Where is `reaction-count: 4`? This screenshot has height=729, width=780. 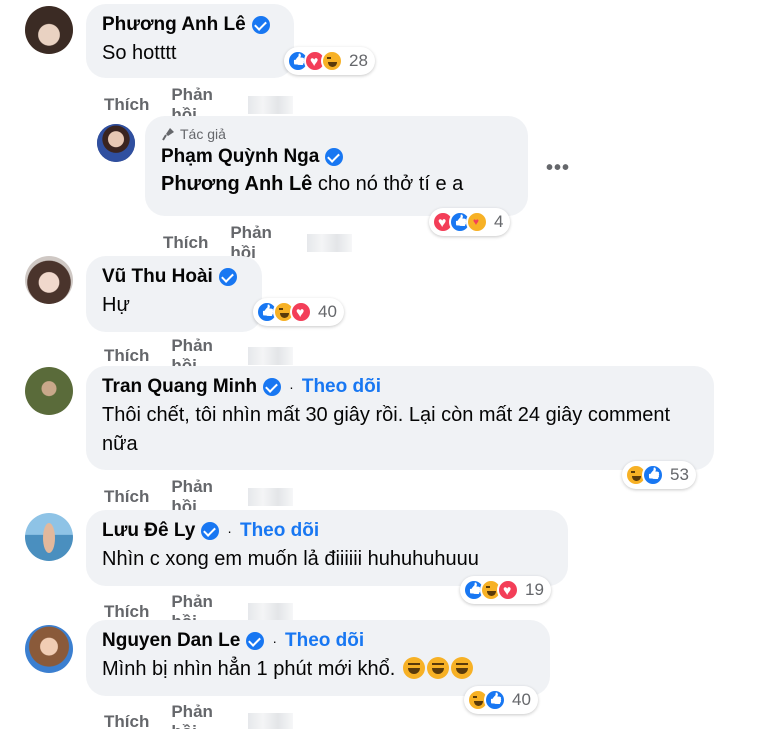 reaction-count: 4 is located at coordinates (499, 221).